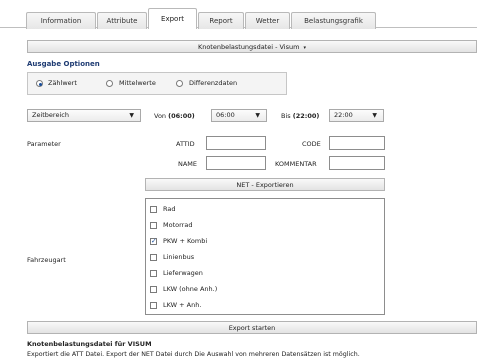 The width and height of the screenshot is (477, 363). I want to click on bis-time: (22:00), so click(306, 116).